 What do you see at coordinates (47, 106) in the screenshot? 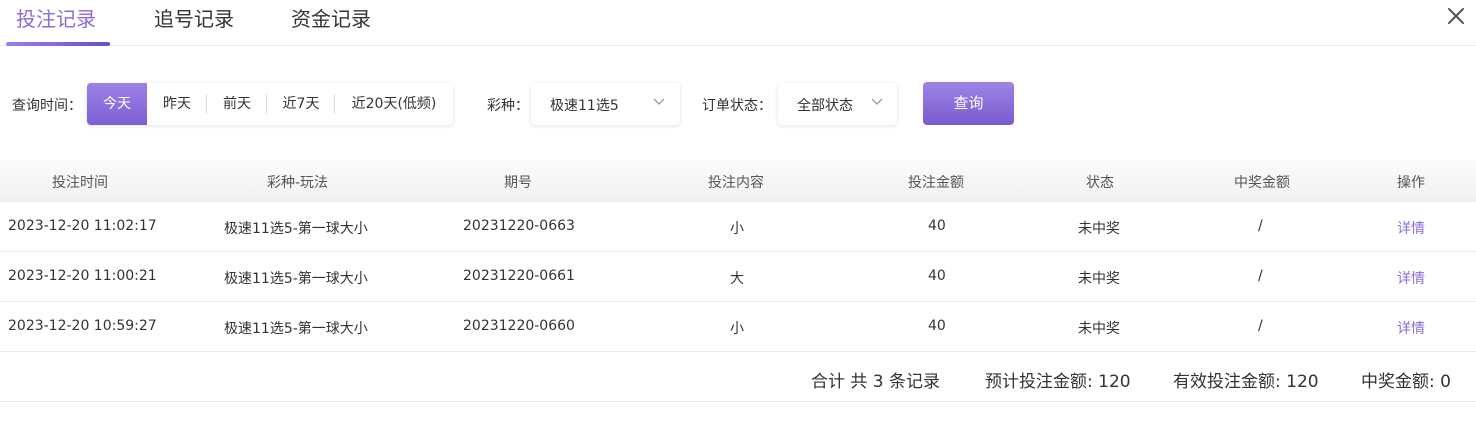
I see `query-time-label: 查询时间：` at bounding box center [47, 106].